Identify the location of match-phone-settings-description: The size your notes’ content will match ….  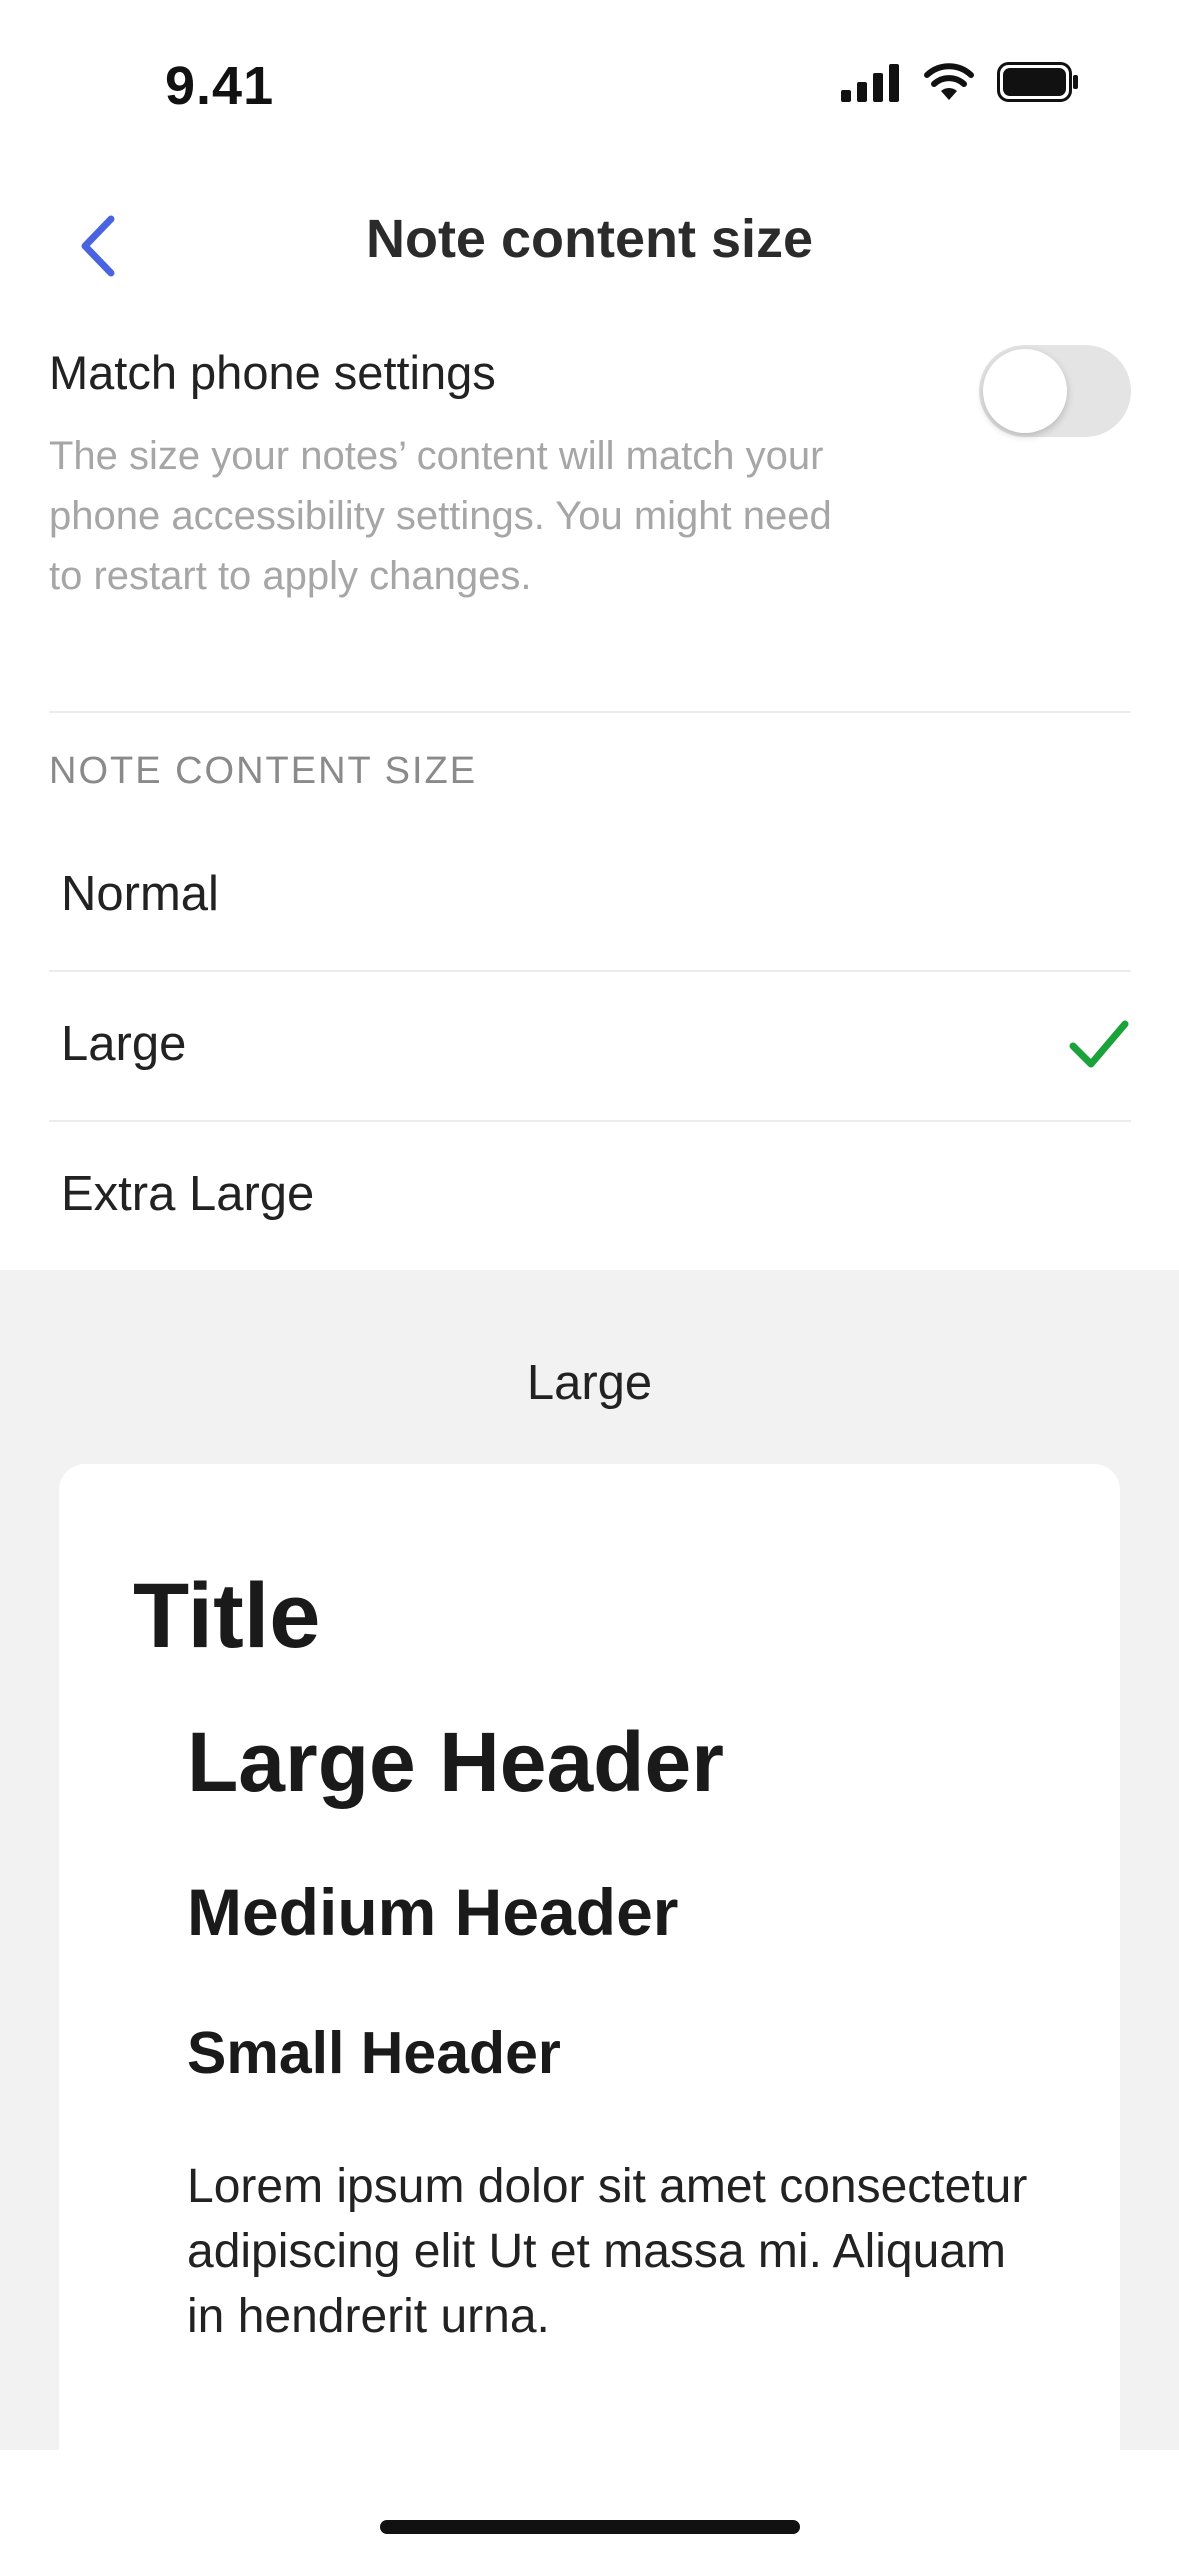
(440, 516).